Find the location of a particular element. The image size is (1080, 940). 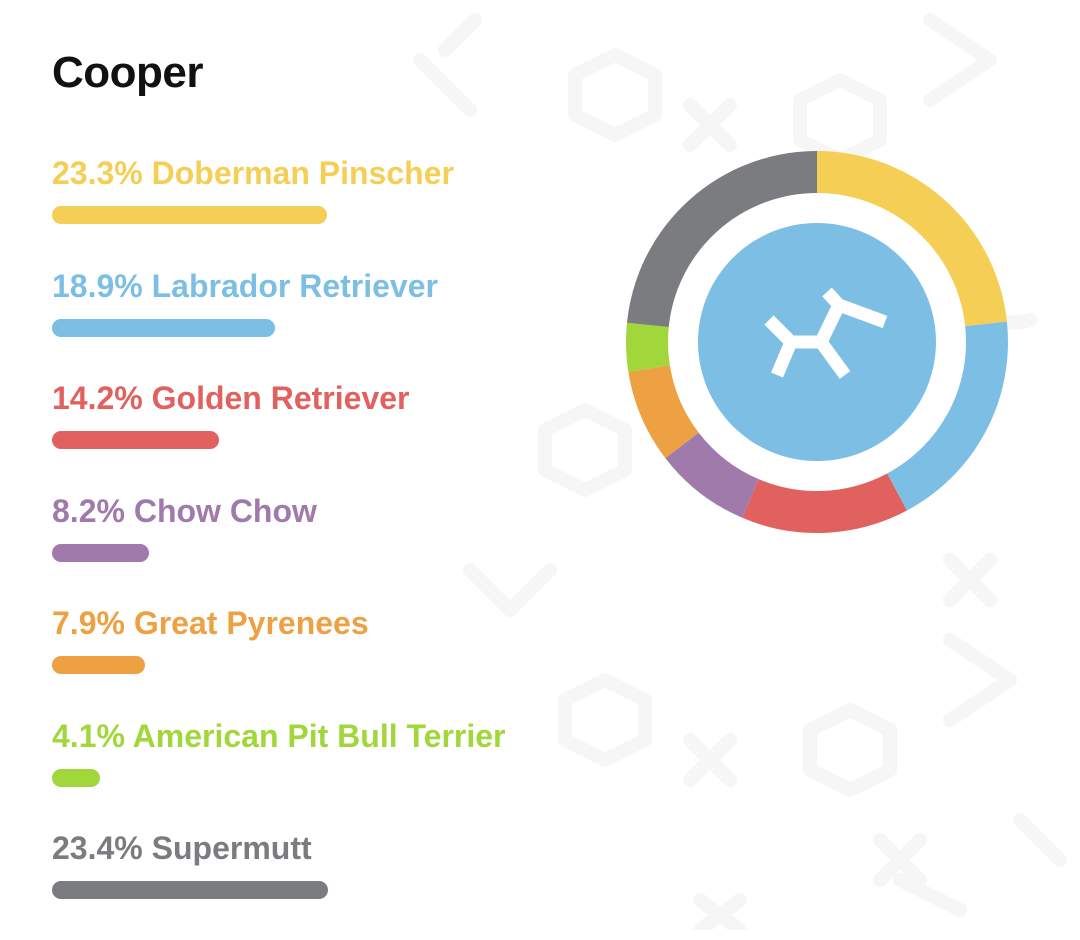

breed-label: 14.2% Golden Retriever is located at coordinates (231, 398).